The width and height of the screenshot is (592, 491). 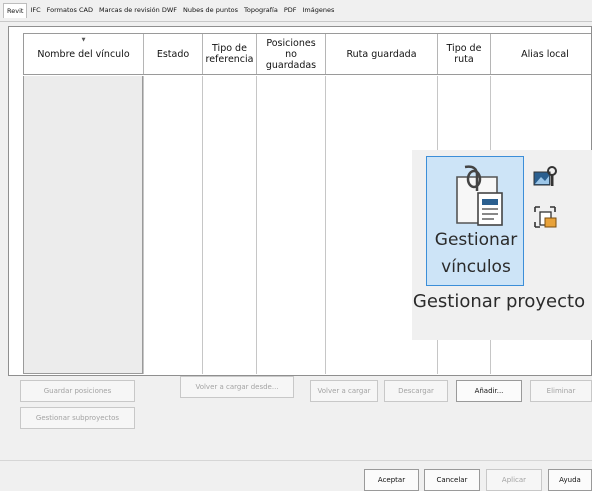 I want to click on column-header-alias-local: Alias local, so click(x=540, y=54).